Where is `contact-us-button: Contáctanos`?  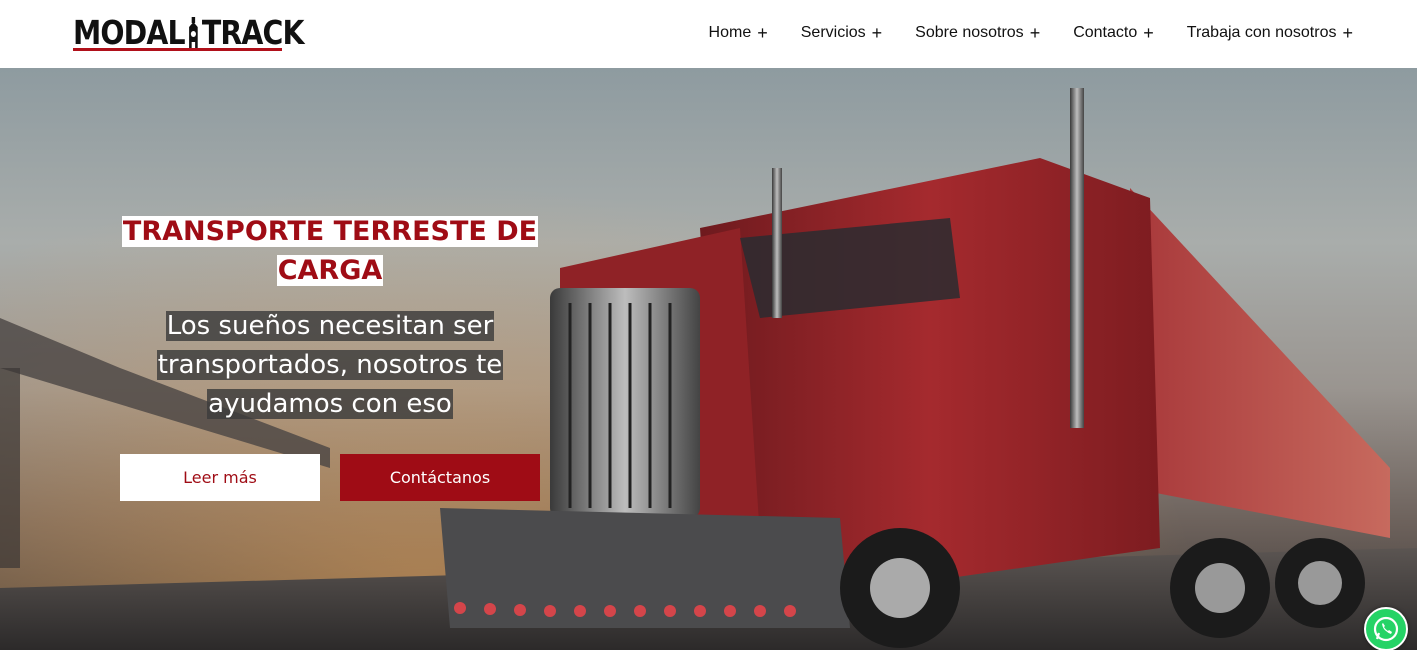
contact-us-button: Contáctanos is located at coordinates (440, 477).